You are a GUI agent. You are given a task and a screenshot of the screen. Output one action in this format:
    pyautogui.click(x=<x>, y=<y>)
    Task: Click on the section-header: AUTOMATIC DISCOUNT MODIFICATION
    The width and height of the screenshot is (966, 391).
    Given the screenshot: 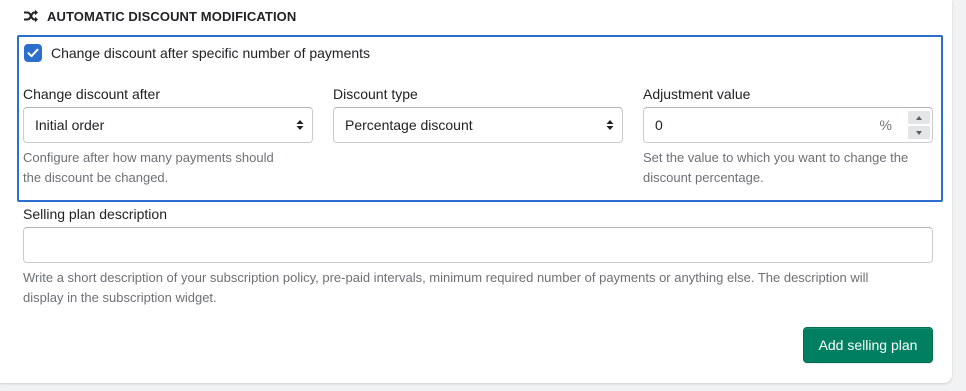 What is the action you would take?
    pyautogui.click(x=159, y=16)
    